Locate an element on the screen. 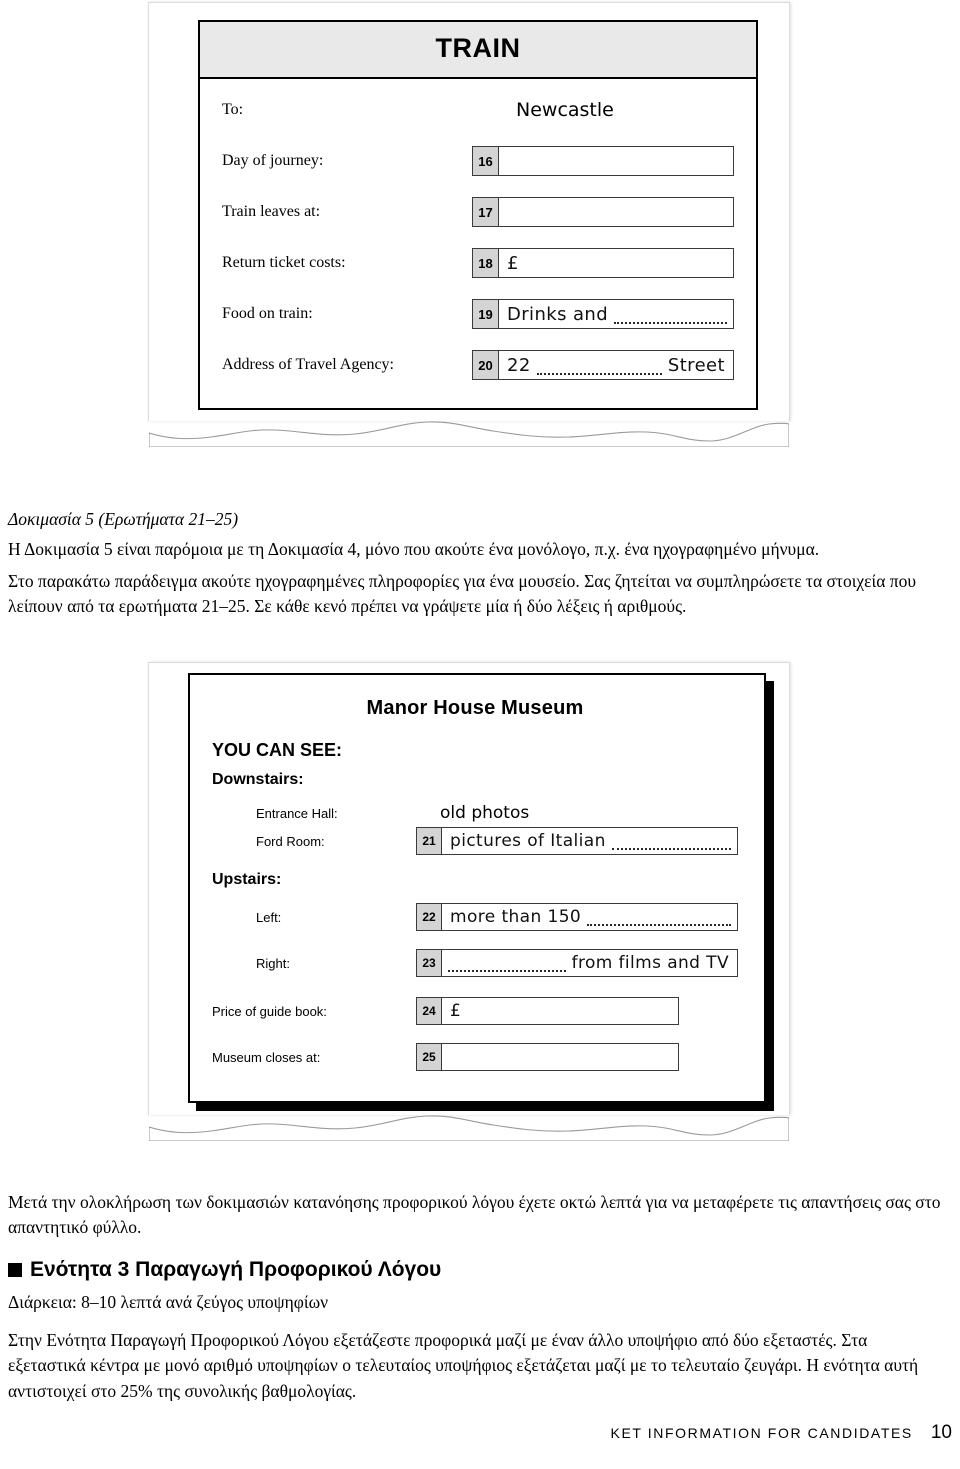  downstairs-heading: Downstairs: is located at coordinates (258, 779).